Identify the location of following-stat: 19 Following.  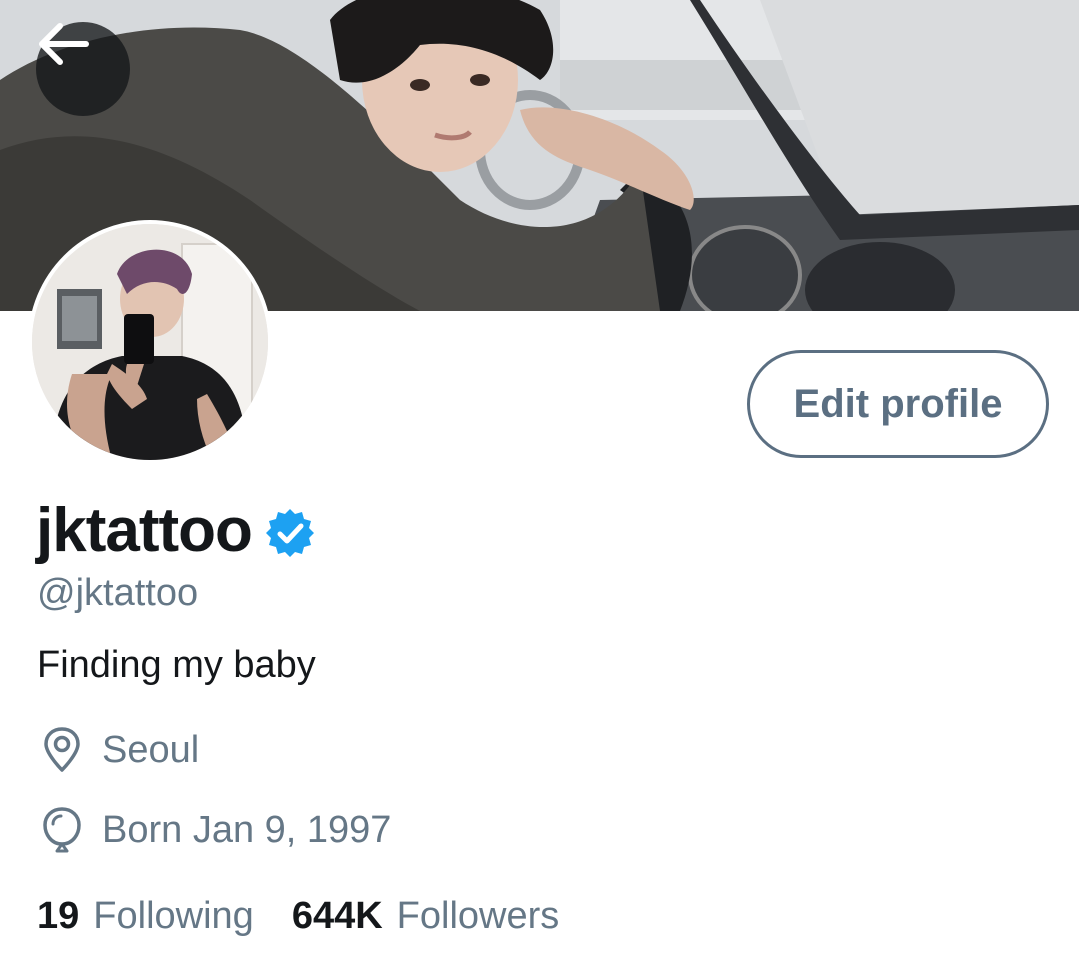
(145, 916).